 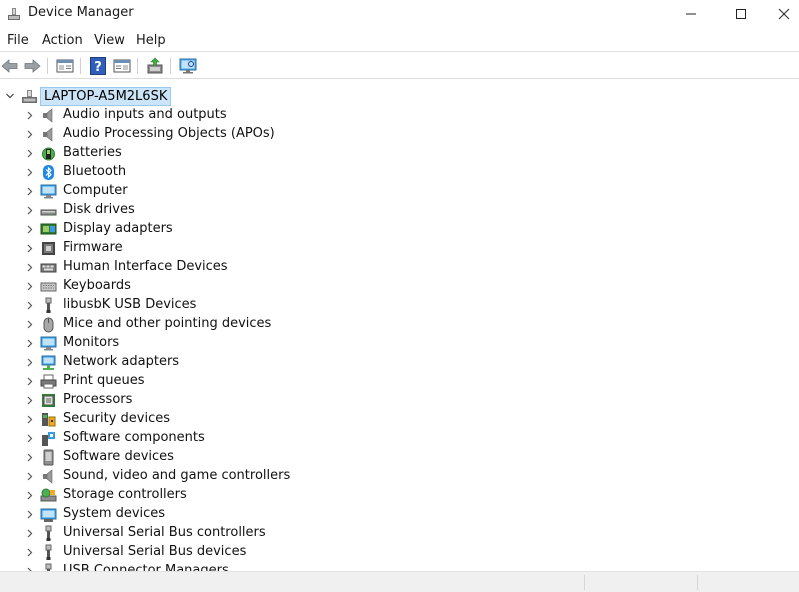 What do you see at coordinates (164, 532) in the screenshot?
I see `tree-item-label: Universal Serial Bus controllers` at bounding box center [164, 532].